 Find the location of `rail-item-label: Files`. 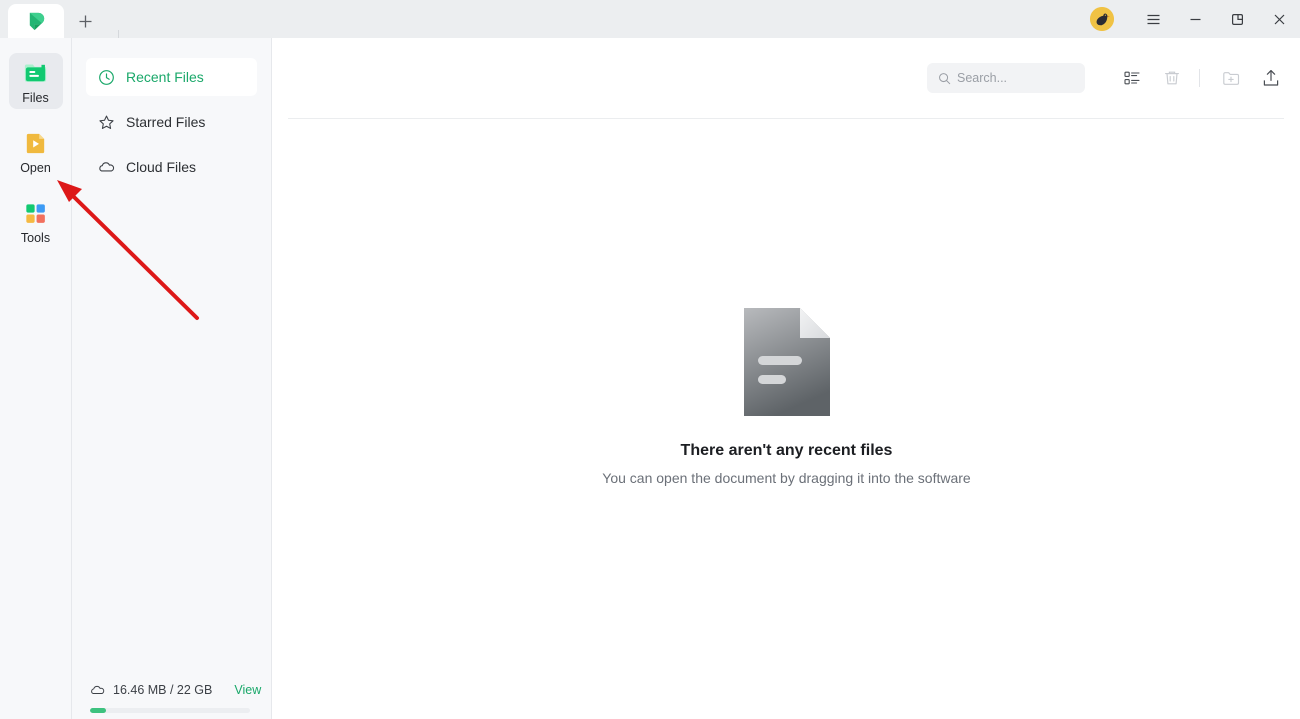

rail-item-label: Files is located at coordinates (35, 98).